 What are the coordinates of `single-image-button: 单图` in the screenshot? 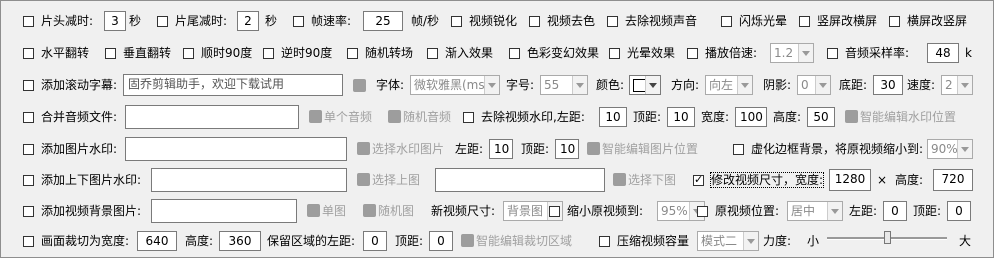 It's located at (326, 211).